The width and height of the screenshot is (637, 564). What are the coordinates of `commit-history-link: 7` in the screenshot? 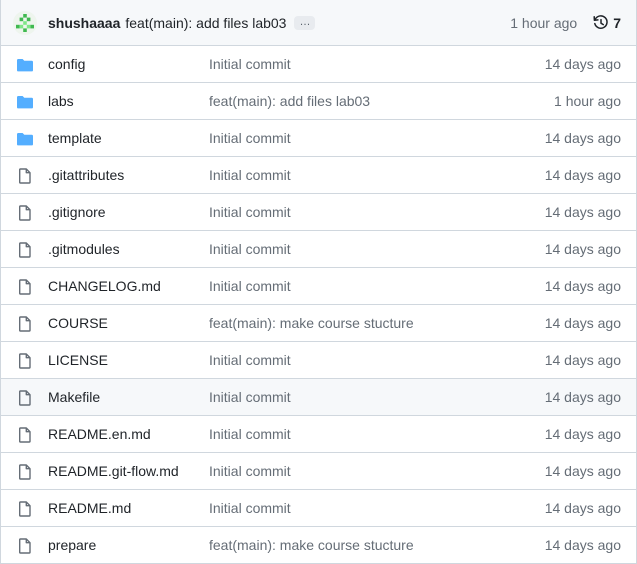 It's located at (607, 23).